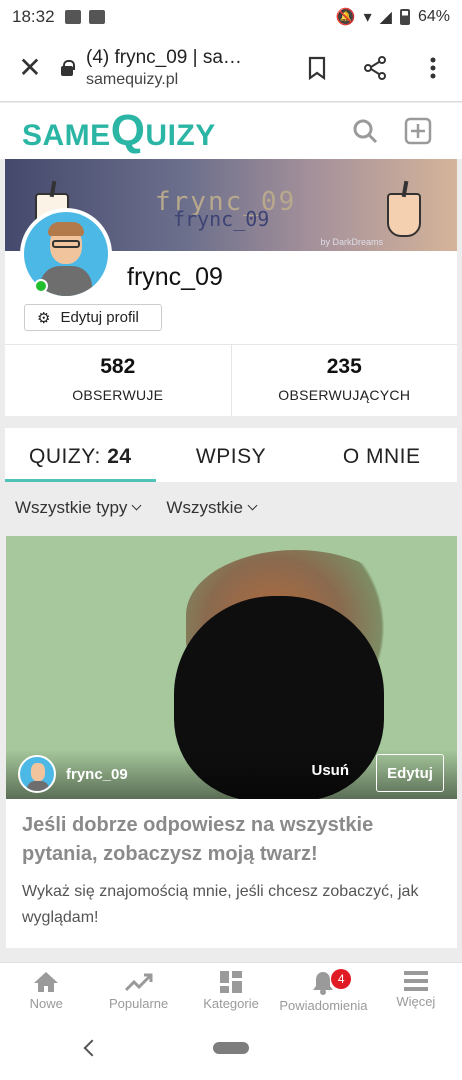 This screenshot has height=1080, width=462. Describe the element at coordinates (128, 130) in the screenshot. I see `logo-text-q: Q` at that location.